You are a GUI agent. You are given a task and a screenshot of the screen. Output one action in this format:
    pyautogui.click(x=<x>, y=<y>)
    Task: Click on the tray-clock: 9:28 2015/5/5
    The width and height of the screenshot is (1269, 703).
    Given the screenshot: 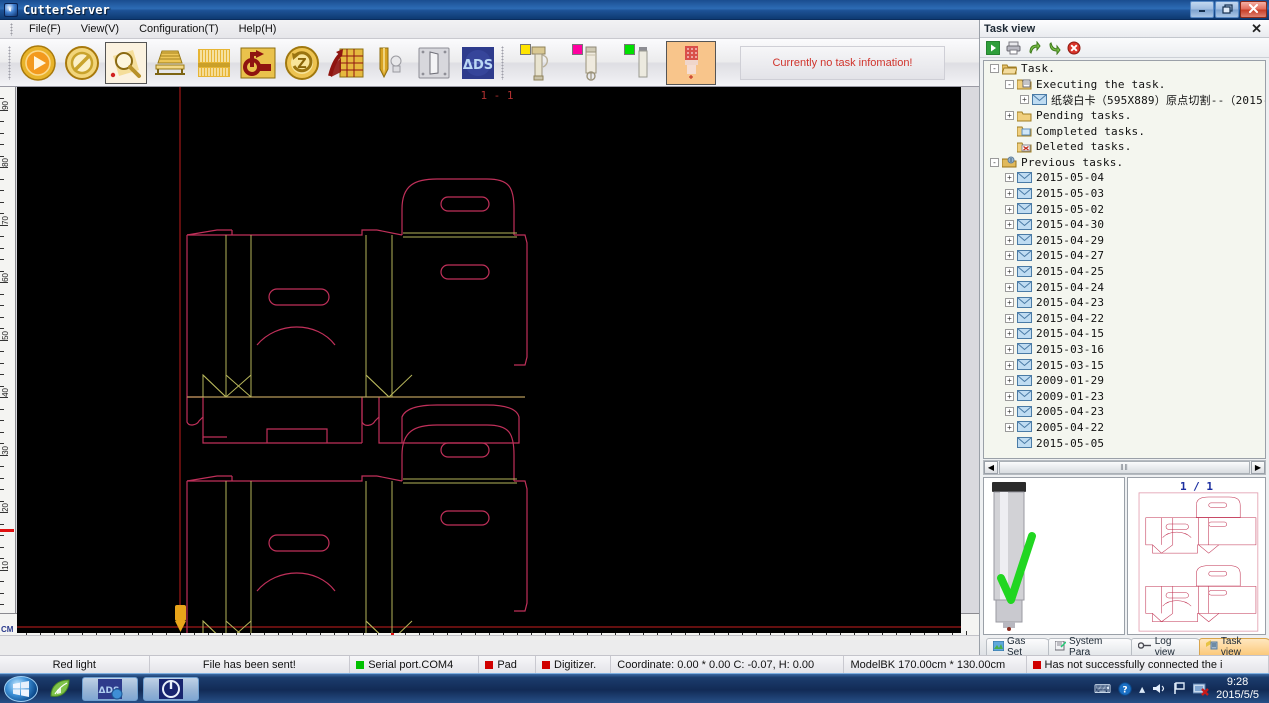 What is the action you would take?
    pyautogui.click(x=1237, y=689)
    